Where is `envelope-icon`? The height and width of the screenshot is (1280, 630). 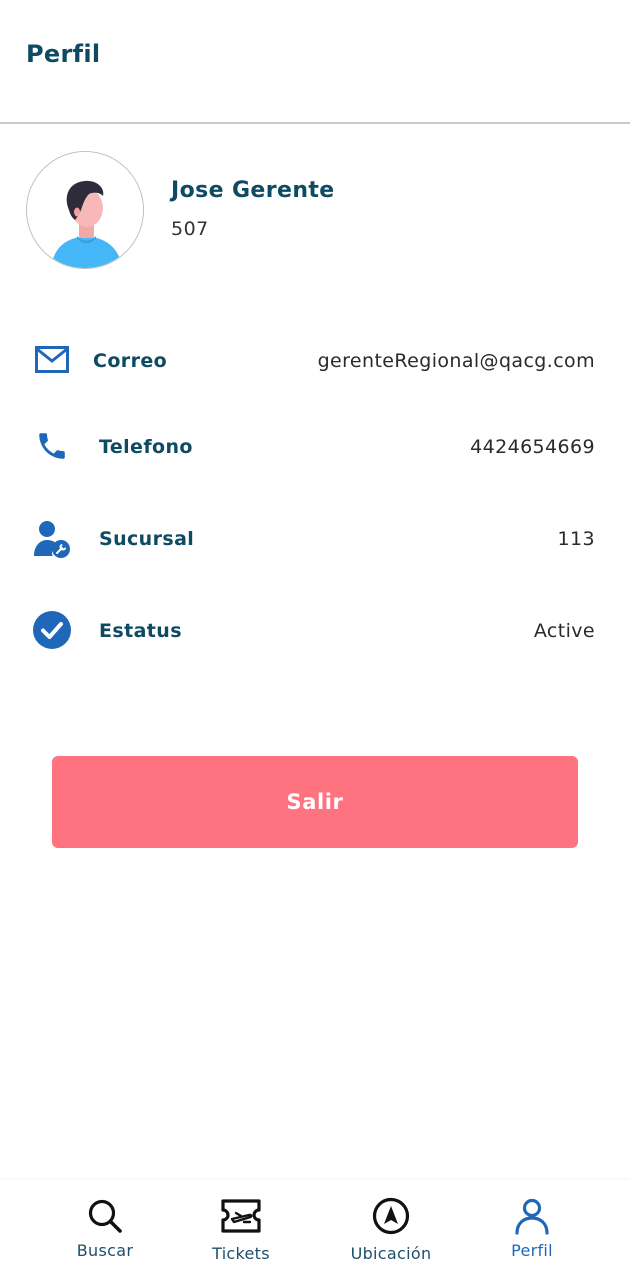
envelope-icon is located at coordinates (52, 360).